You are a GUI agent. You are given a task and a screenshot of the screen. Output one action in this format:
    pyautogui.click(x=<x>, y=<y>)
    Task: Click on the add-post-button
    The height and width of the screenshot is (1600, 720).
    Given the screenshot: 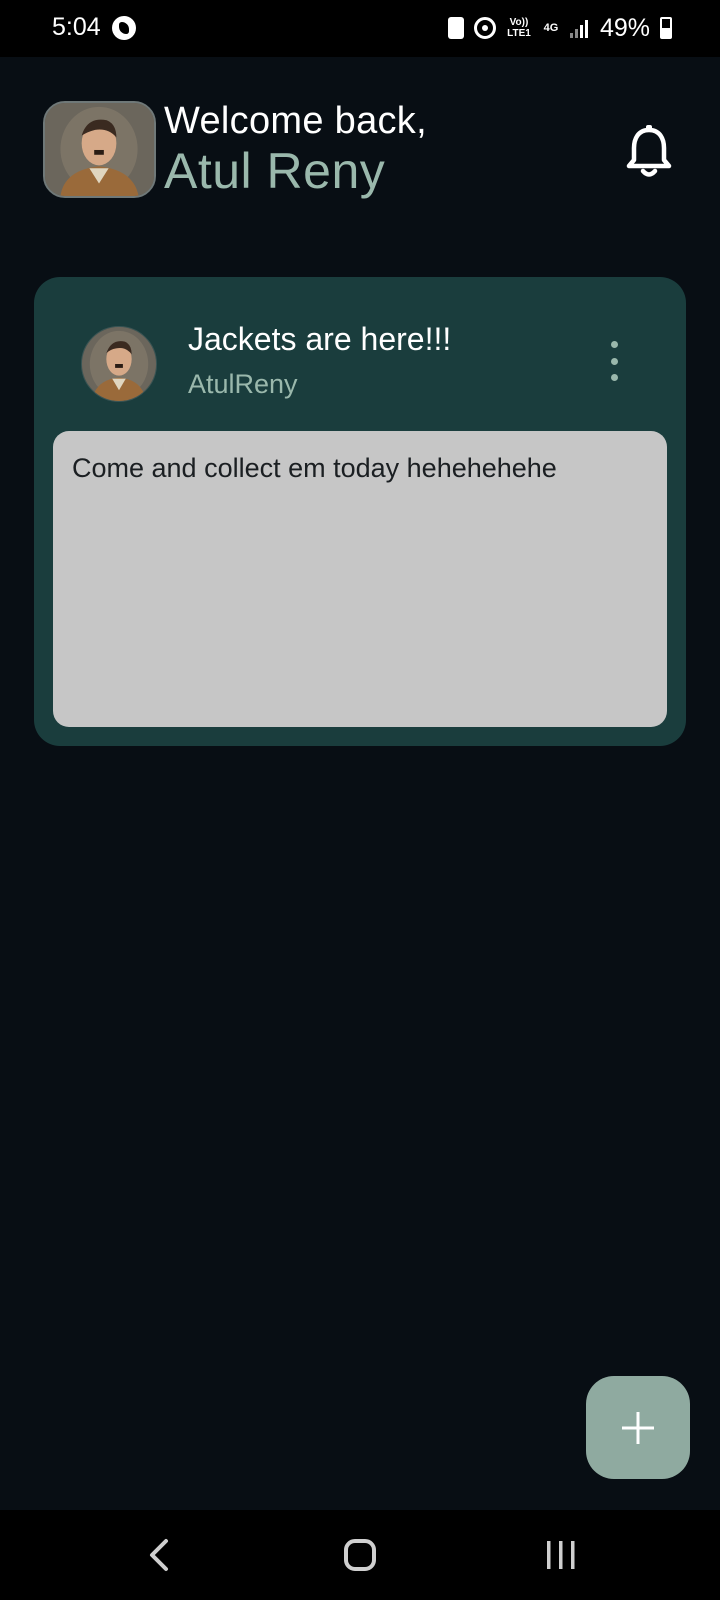 What is the action you would take?
    pyautogui.click(x=638, y=1427)
    